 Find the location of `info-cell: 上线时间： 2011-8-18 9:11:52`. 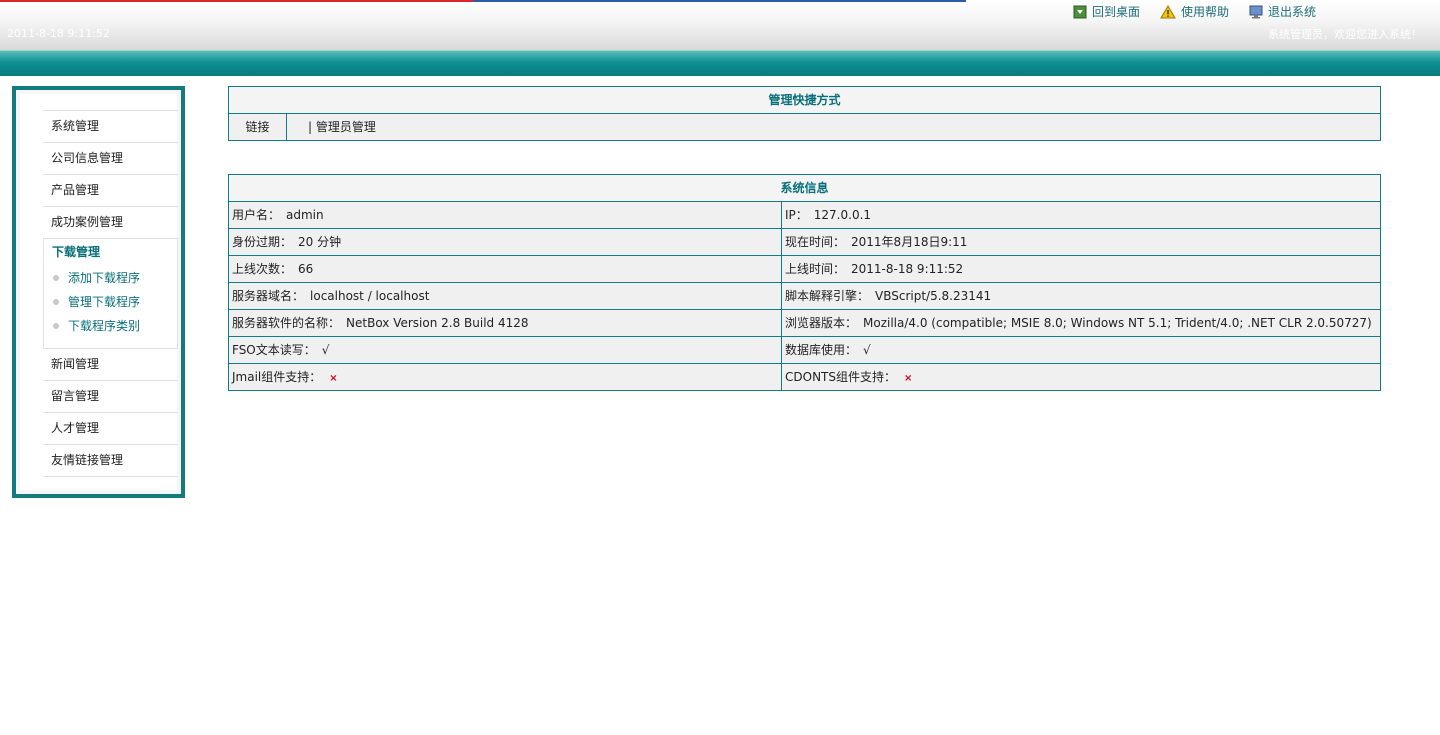

info-cell: 上线时间： 2011-8-18 9:11:52 is located at coordinates (1081, 269).